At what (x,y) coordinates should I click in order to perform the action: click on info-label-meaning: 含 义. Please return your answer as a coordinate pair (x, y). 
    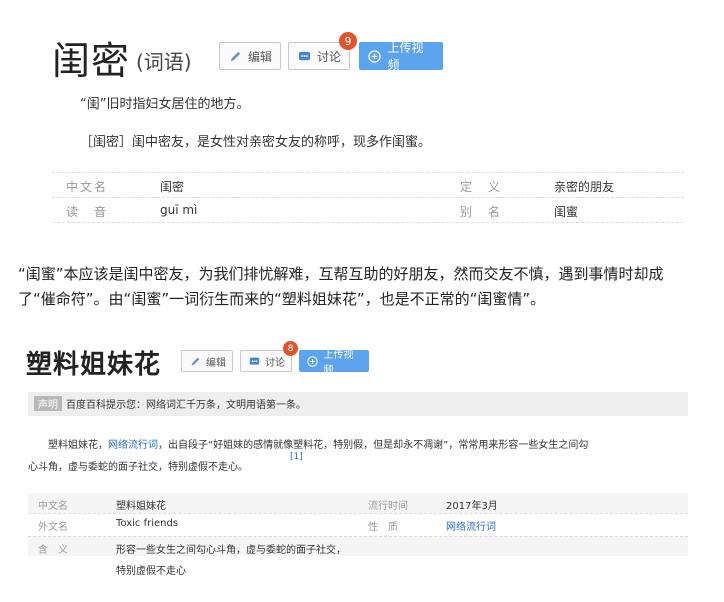
    Looking at the image, I should click on (53, 550).